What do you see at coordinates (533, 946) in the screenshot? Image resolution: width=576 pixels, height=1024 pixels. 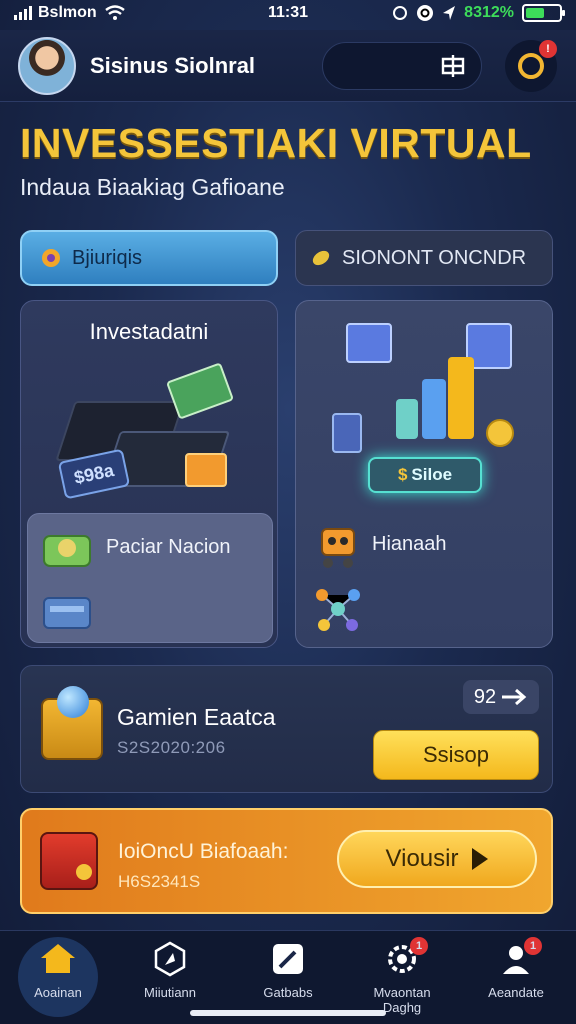 I see `account-badge: 1` at bounding box center [533, 946].